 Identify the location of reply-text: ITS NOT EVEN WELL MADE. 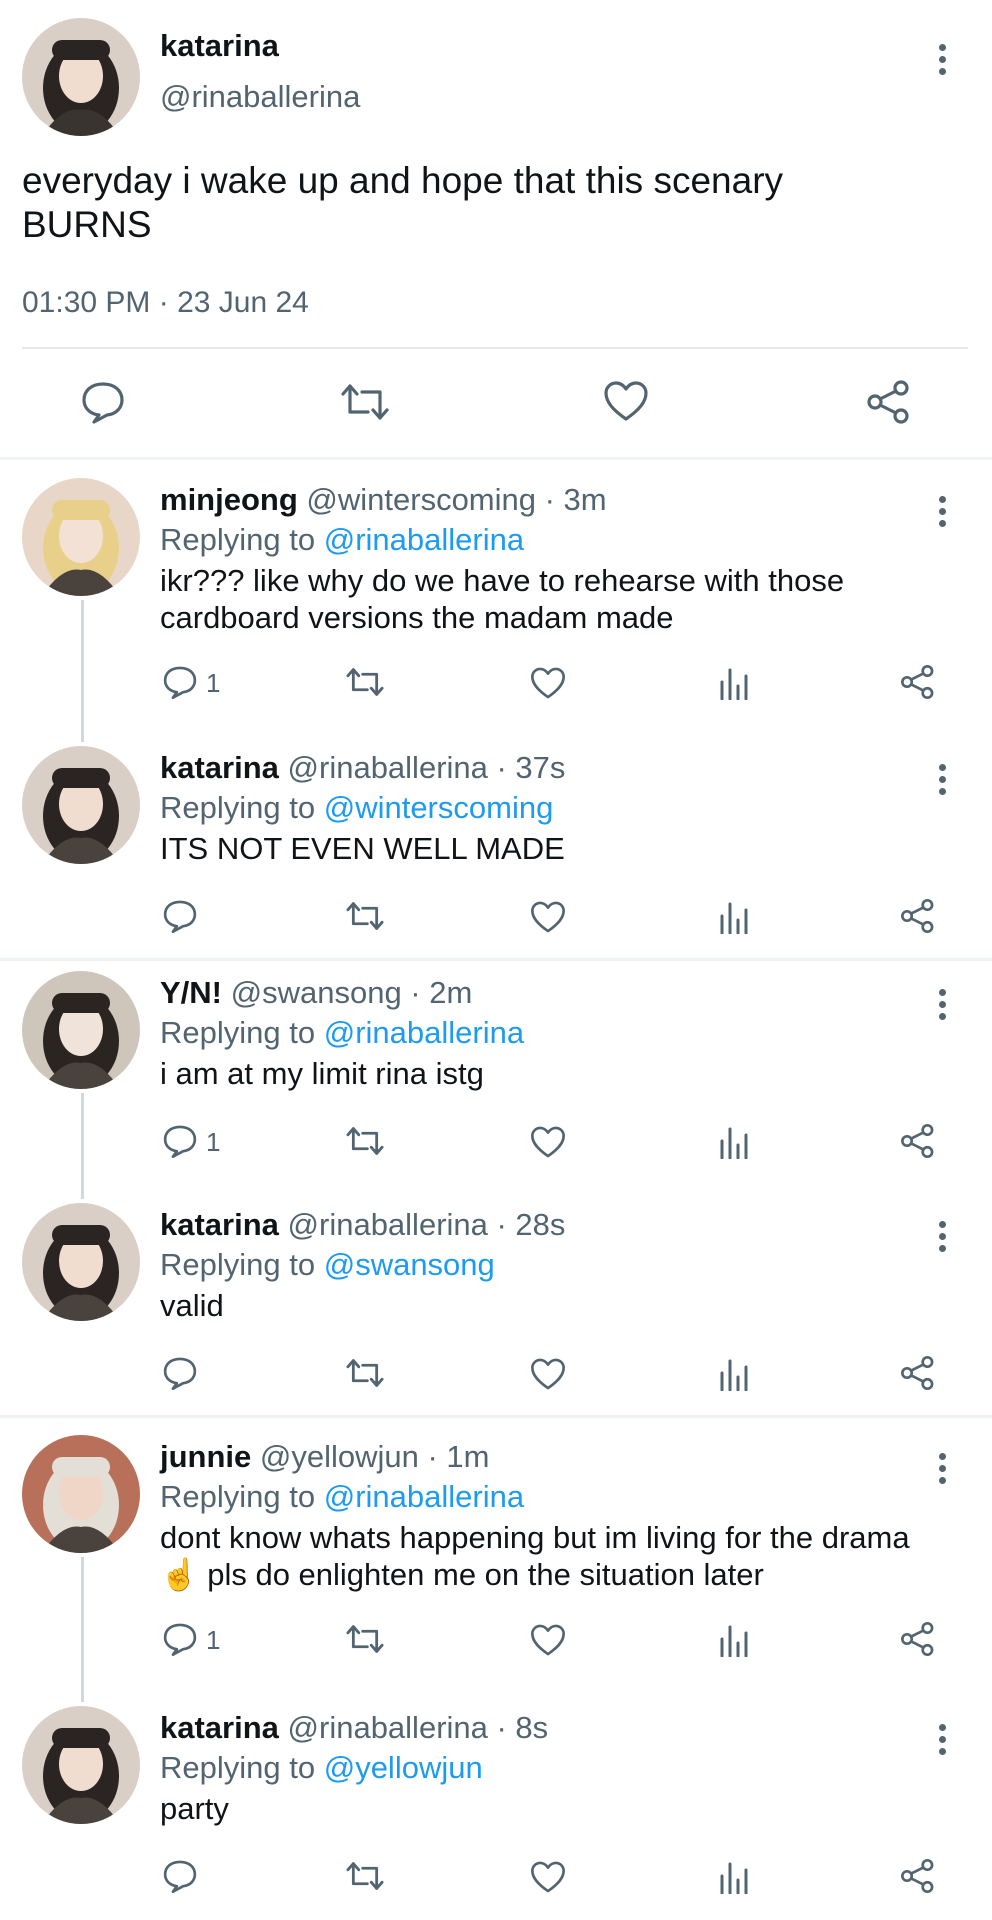
(560, 848).